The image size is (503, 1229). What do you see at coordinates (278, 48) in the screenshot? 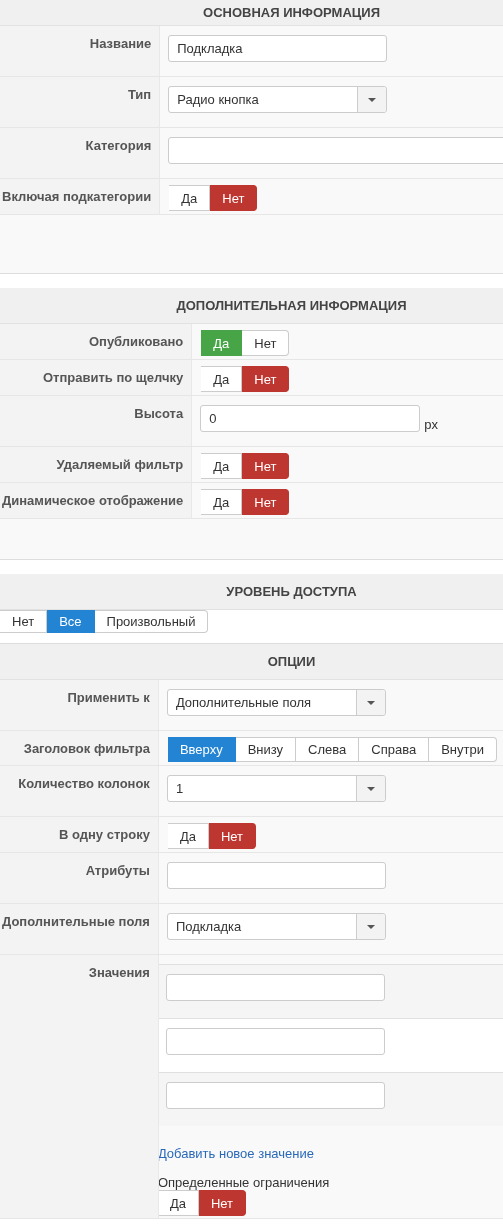
I see `text-field: Подкладка` at bounding box center [278, 48].